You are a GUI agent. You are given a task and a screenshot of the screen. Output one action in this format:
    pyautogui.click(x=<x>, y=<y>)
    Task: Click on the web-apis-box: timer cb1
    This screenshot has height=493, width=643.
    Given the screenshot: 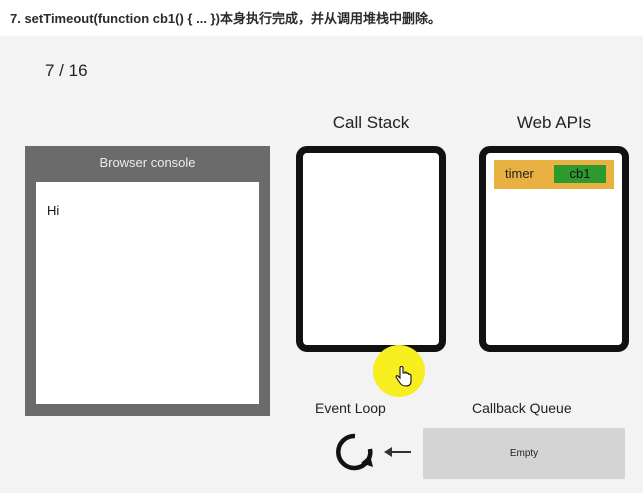 What is the action you would take?
    pyautogui.click(x=554, y=249)
    